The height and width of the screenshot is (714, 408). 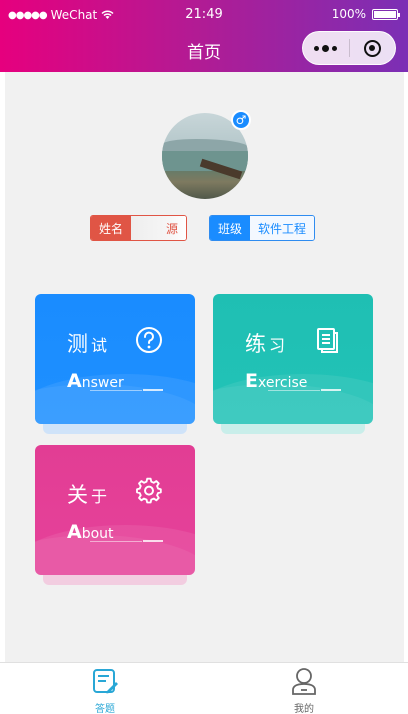 I want to click on nav-header: ●●●●● WeChat 21:49 100% 首页, so click(x=204, y=36).